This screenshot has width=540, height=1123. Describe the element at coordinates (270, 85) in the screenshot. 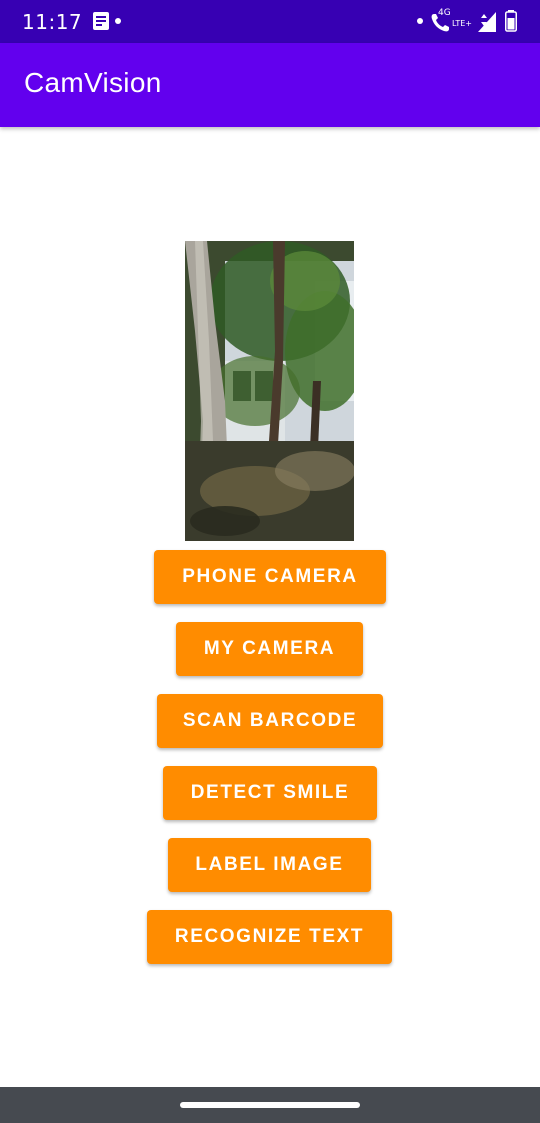

I see `app-bar: CamVision` at that location.